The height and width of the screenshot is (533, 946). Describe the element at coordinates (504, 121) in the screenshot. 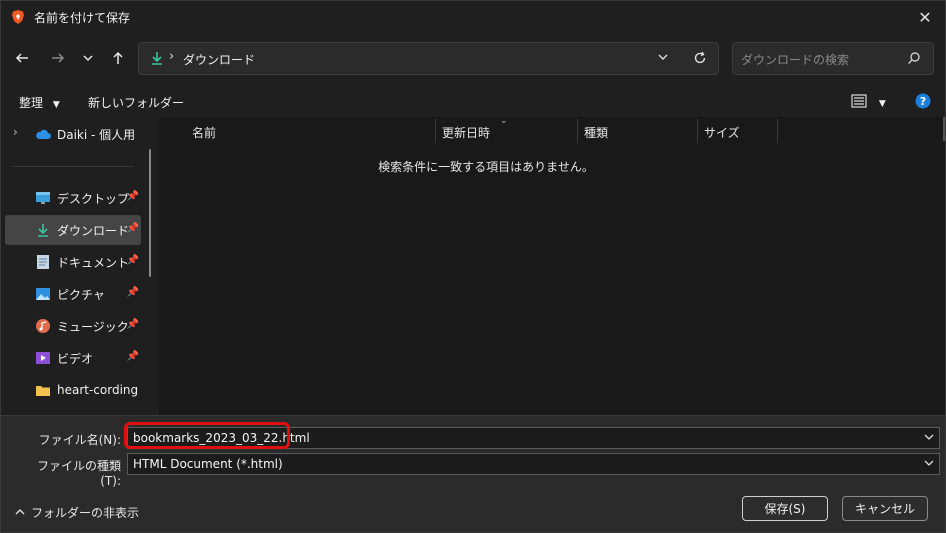

I see `sort-chevron-icon: ⌄` at that location.